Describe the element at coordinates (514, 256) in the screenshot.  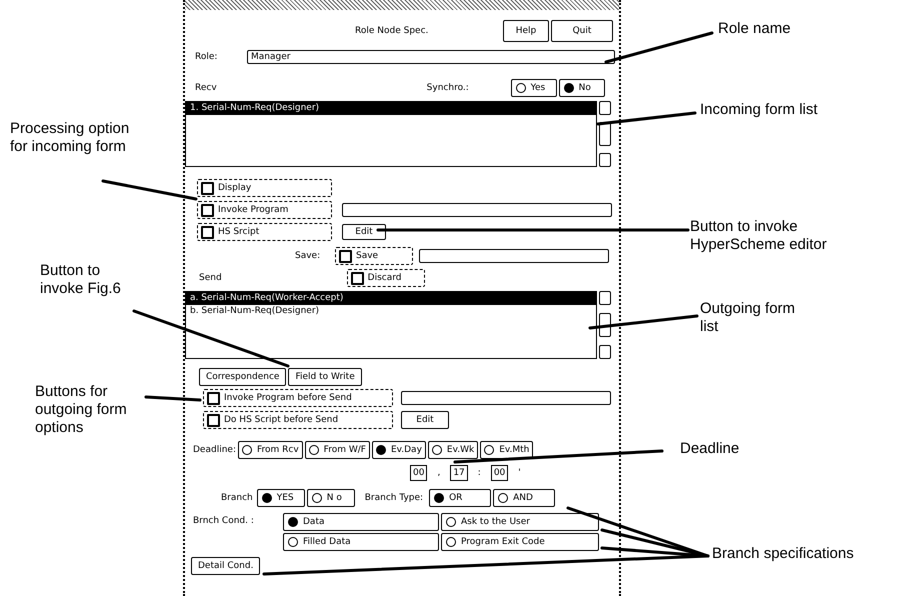
I see `save-field` at that location.